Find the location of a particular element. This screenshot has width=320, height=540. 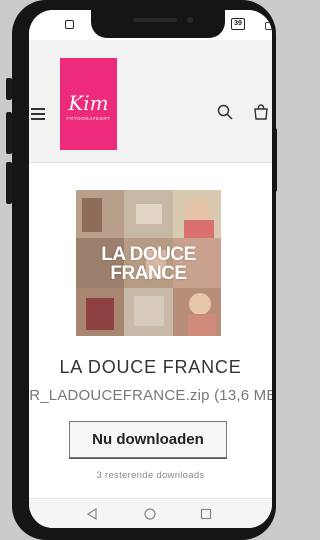

recents-icon is located at coordinates (206, 514).